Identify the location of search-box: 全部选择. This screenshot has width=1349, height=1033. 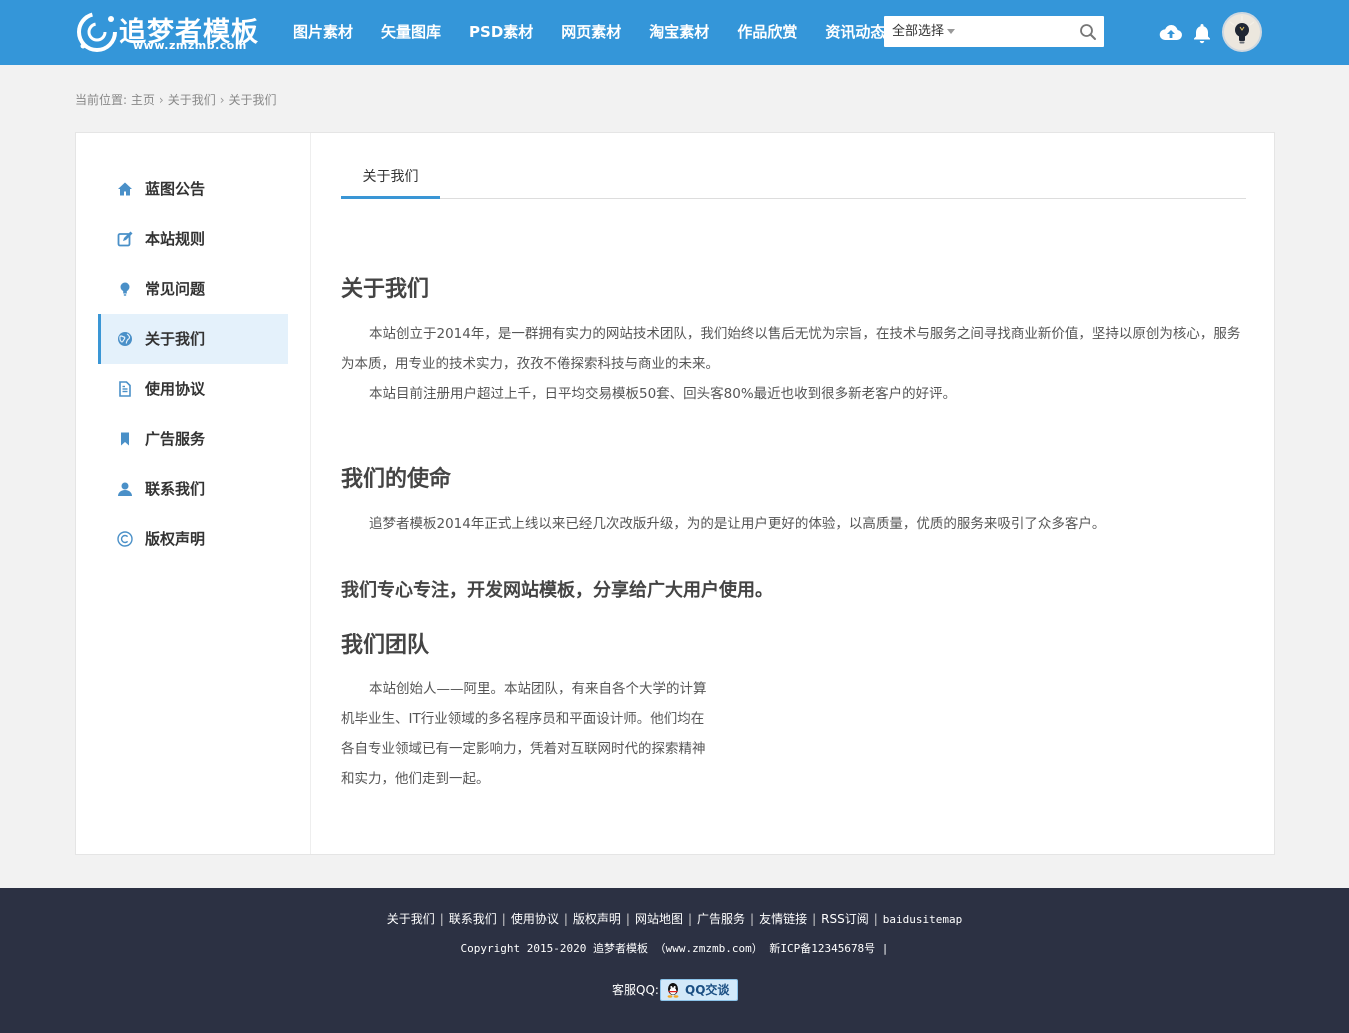
(994, 31).